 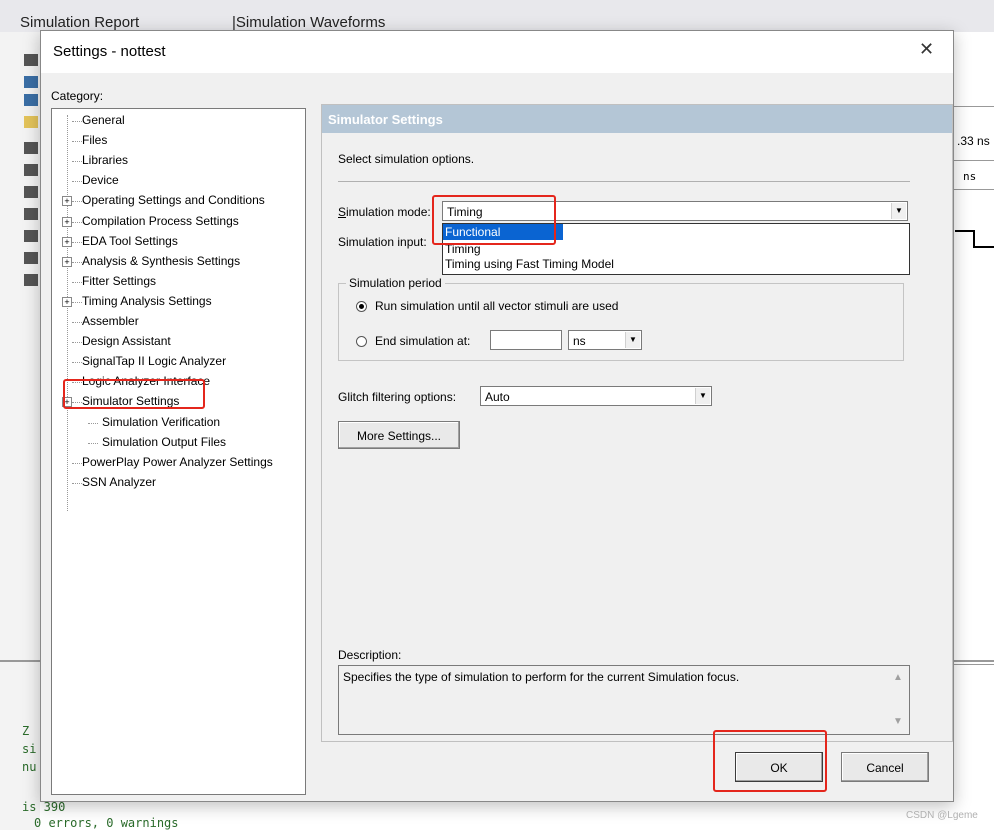 What do you see at coordinates (942, 815) in the screenshot?
I see `watermark: CSDN @Lgeme` at bounding box center [942, 815].